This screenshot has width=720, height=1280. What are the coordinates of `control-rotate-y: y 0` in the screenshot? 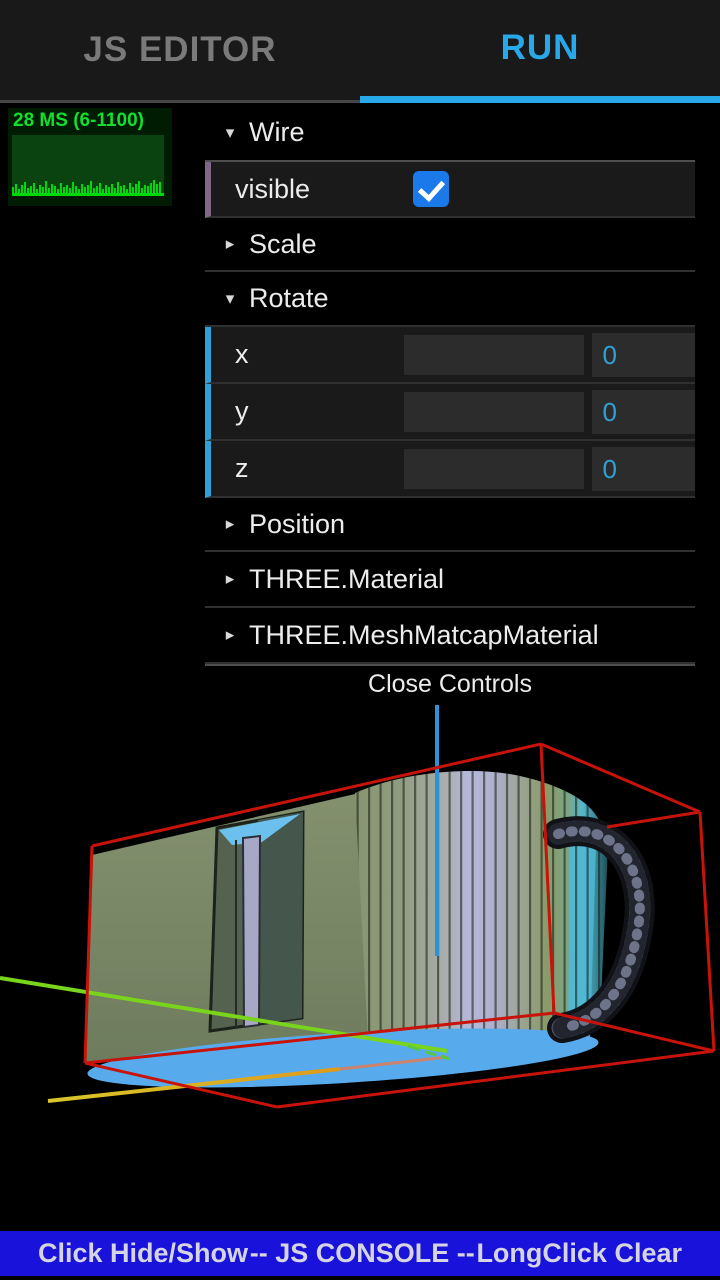 It's located at (450, 412).